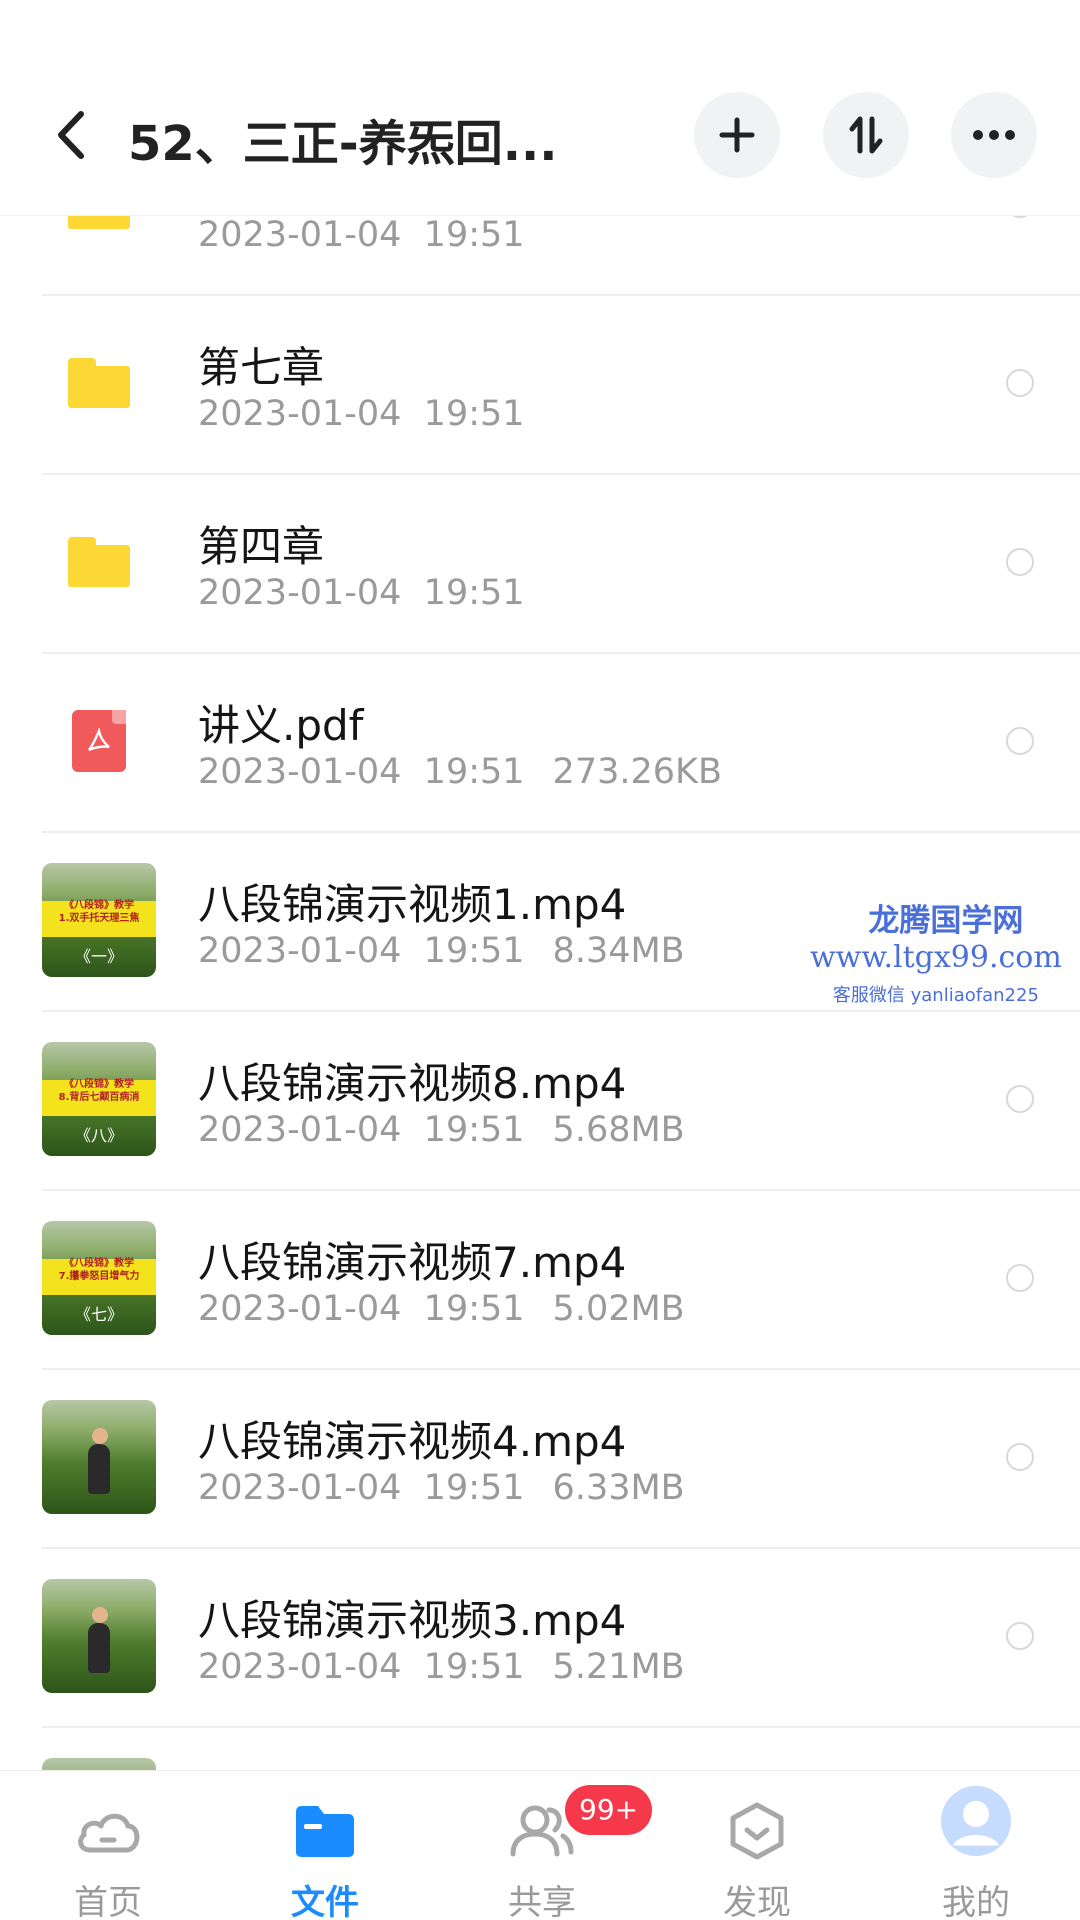  I want to click on nav-profile: 我的, so click(976, 1845).